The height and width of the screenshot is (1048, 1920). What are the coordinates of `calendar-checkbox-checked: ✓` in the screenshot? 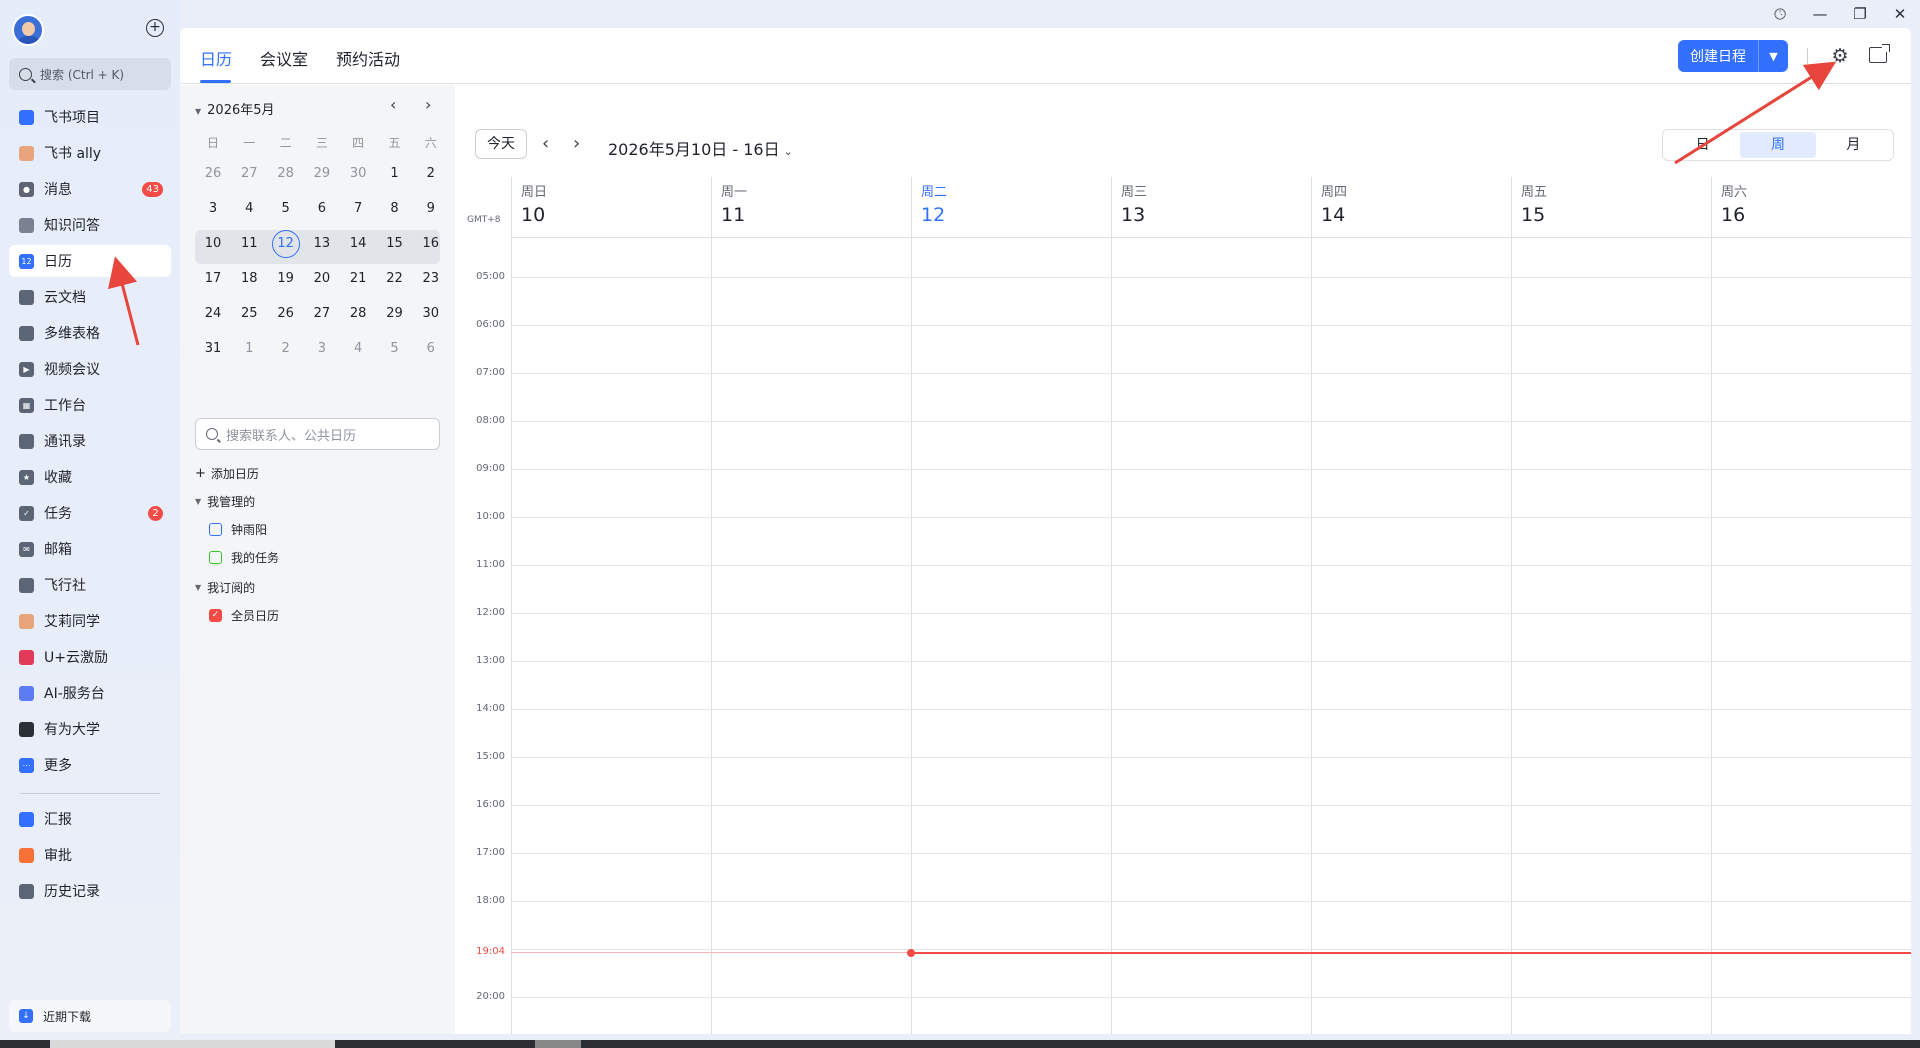 It's located at (215, 615).